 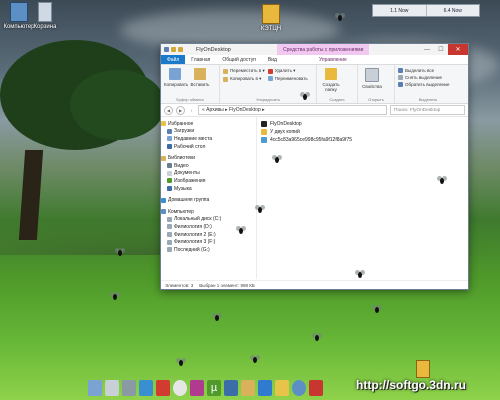 What do you see at coordinates (200, 59) in the screenshot?
I see `tab-home: Главная` at bounding box center [200, 59].